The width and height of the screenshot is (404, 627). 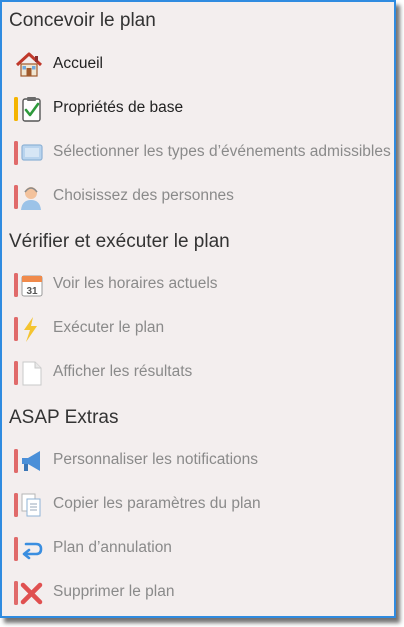 What do you see at coordinates (29, 593) in the screenshot?
I see `delete-x-icon` at bounding box center [29, 593].